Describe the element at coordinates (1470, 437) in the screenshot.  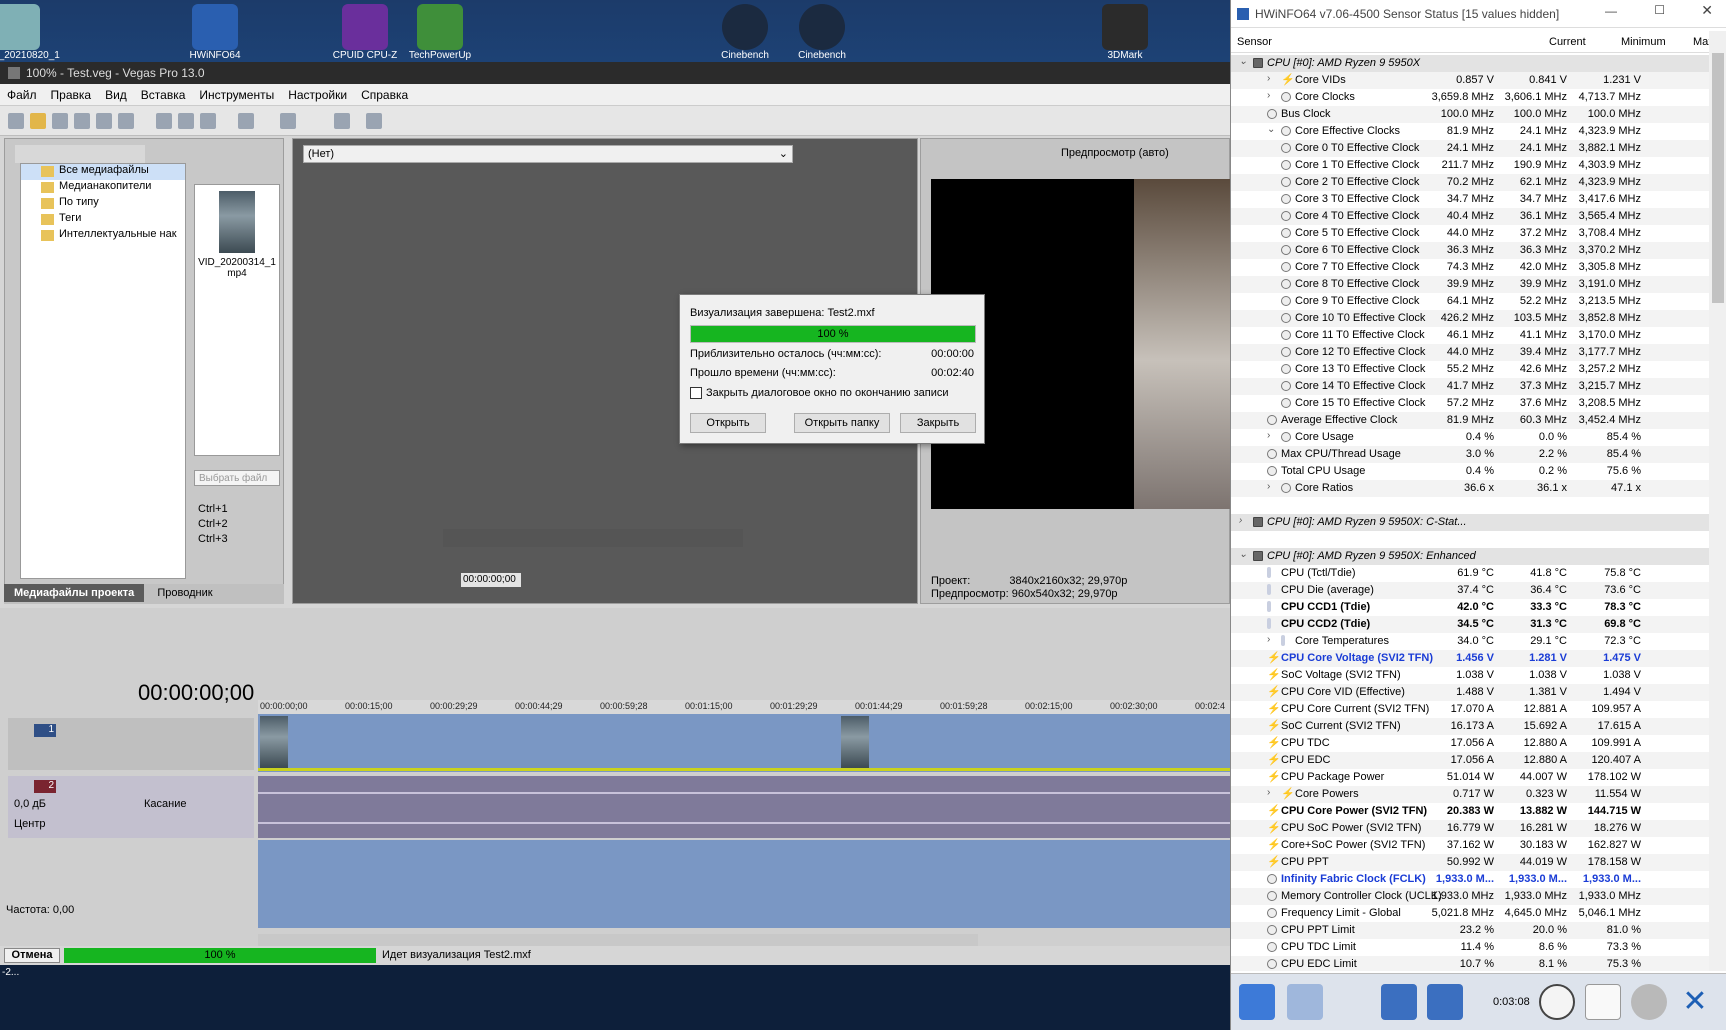
I see `sensor-row: › Core Usage 0.4 % 0.0 % 85.4 %` at that location.